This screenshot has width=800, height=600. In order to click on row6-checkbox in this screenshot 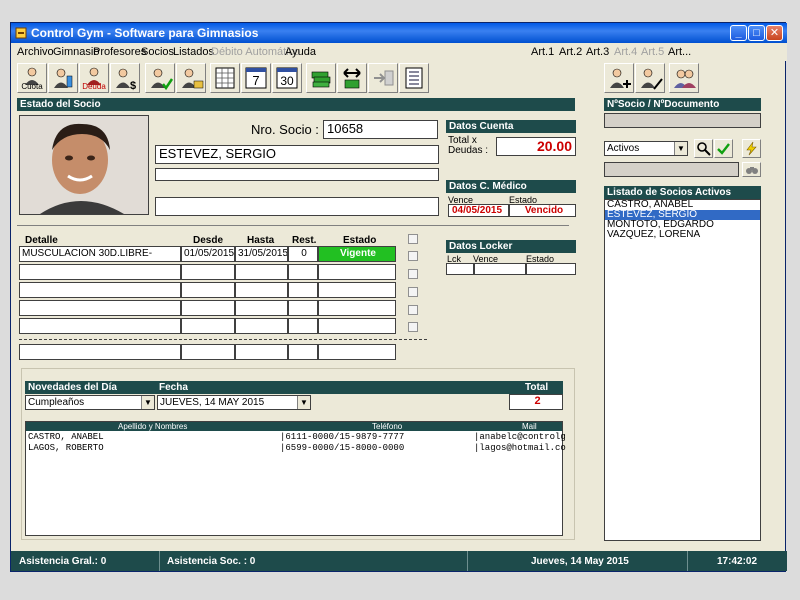, I will do `click(413, 327)`.